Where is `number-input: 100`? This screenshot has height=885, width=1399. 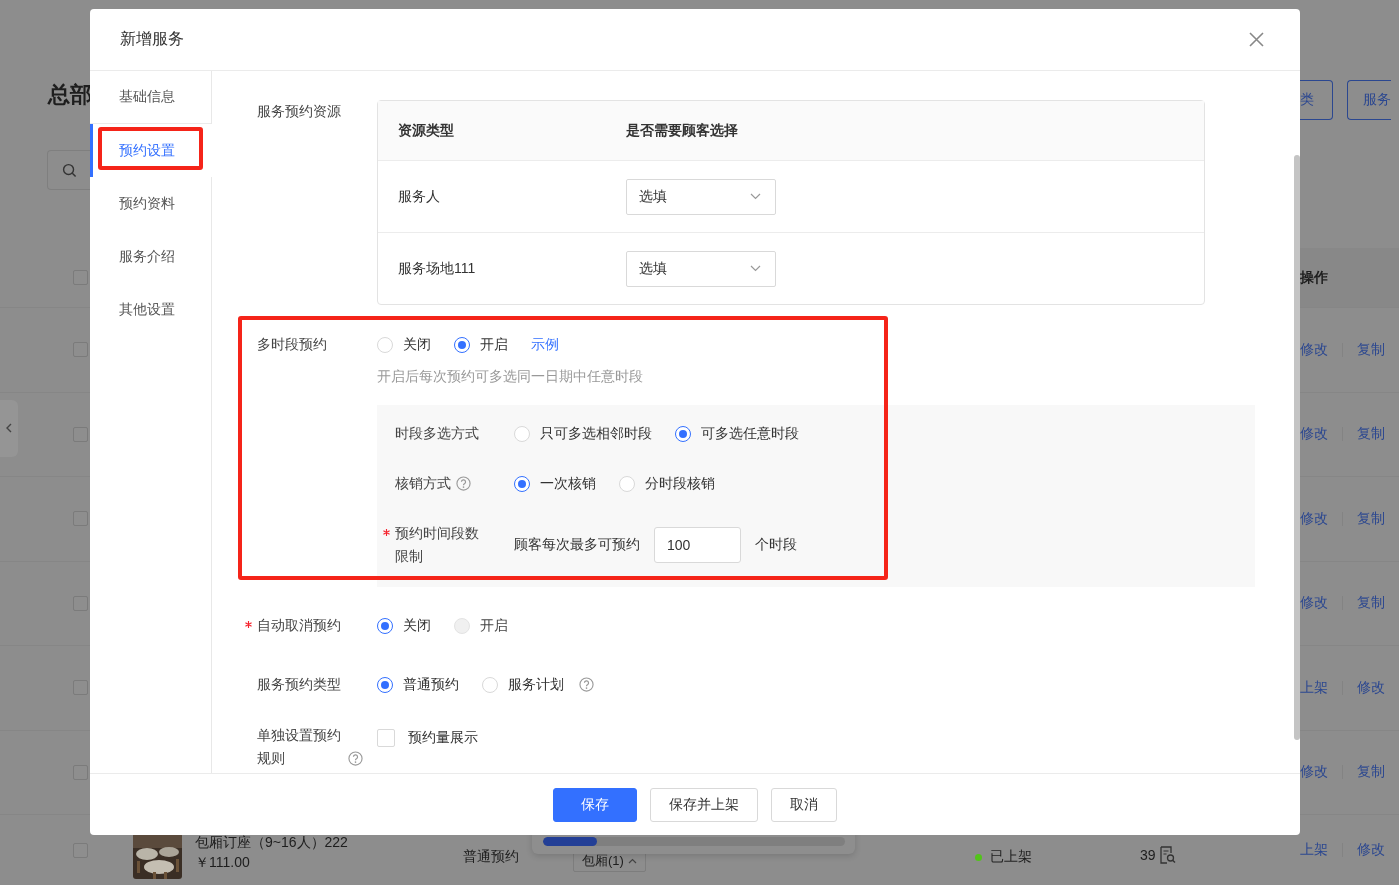
number-input: 100 is located at coordinates (697, 545).